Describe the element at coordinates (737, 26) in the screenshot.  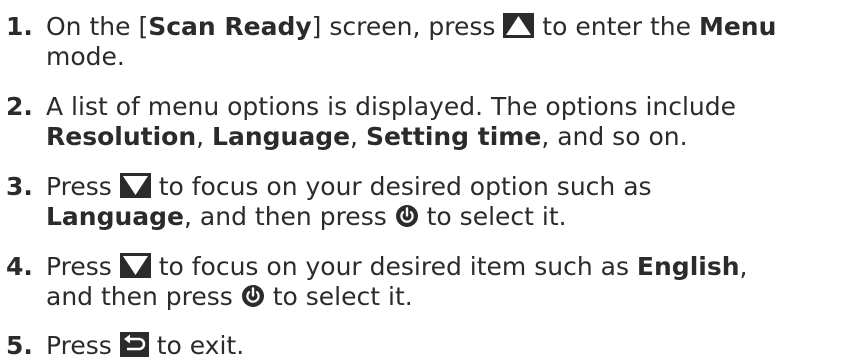
I see `mode-name: Menu` at that location.